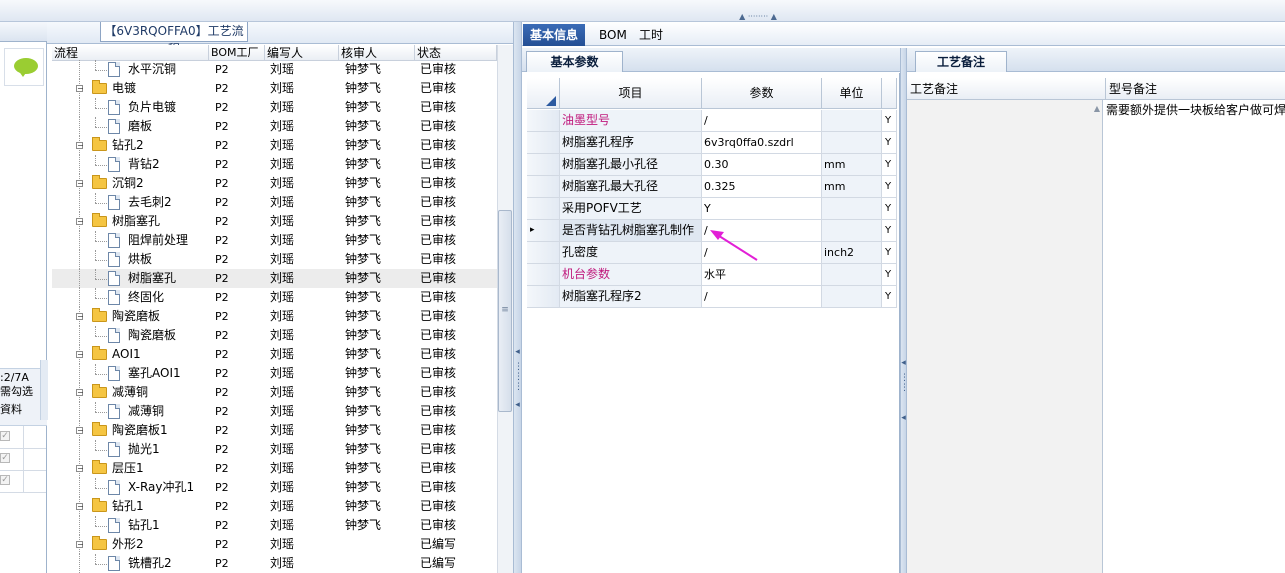 Image resolution: width=1285 pixels, height=573 pixels. What do you see at coordinates (274, 145) in the screenshot?
I see `tree-row: − 钻孔2 P2 刘瑶 钟梦飞 已审核` at bounding box center [274, 145].